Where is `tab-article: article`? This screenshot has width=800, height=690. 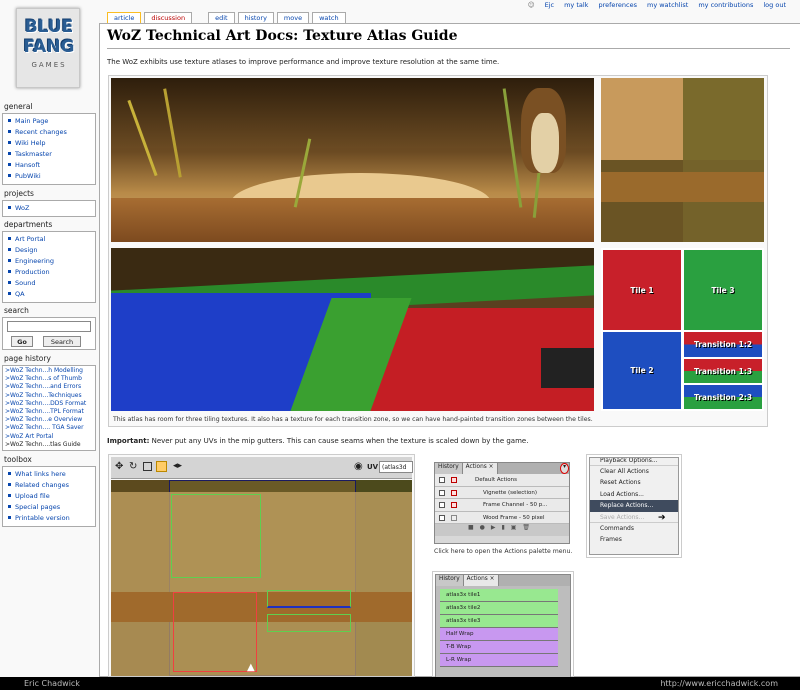
tab-article: article is located at coordinates (124, 17).